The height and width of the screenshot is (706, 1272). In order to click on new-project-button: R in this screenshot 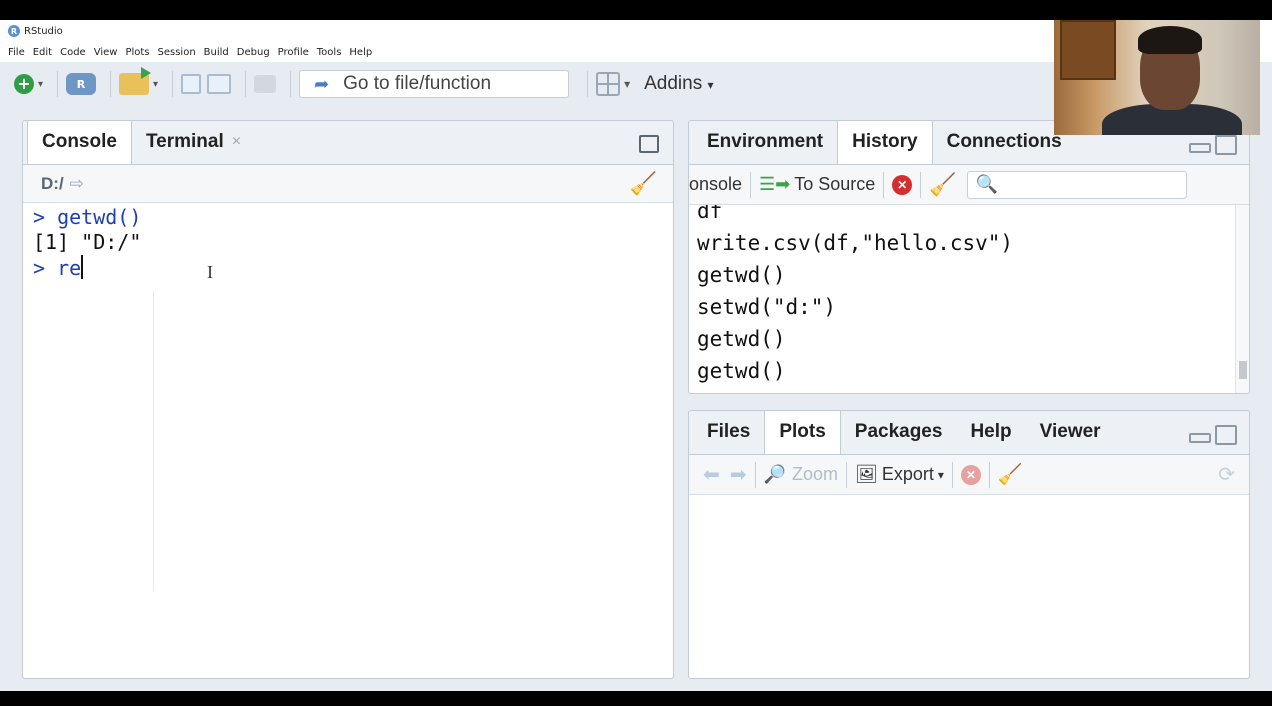, I will do `click(81, 84)`.